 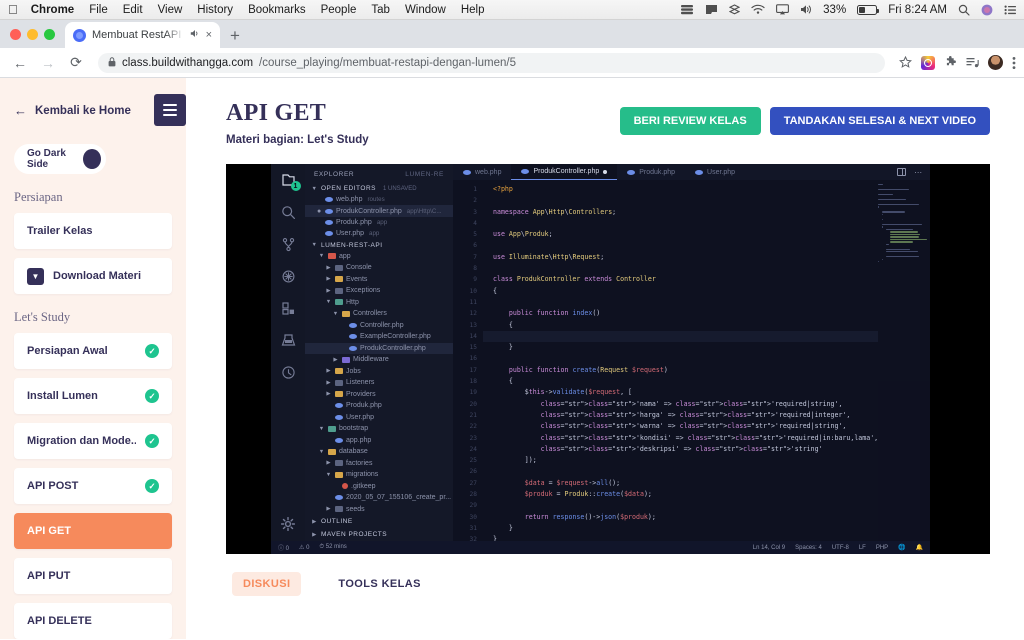 What do you see at coordinates (882, 548) in the screenshot?
I see `language-mode: PHP` at bounding box center [882, 548].